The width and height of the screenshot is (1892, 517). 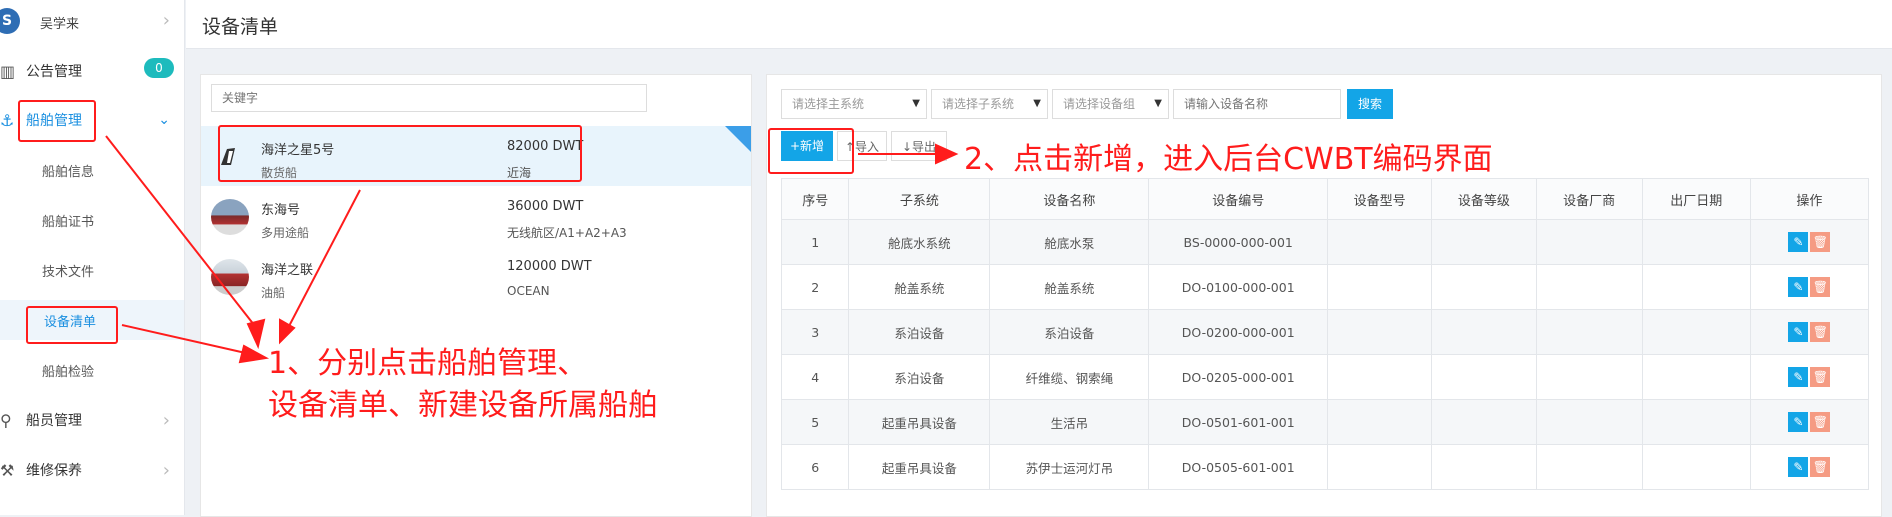 I want to click on ship-search-input, so click(x=429, y=98).